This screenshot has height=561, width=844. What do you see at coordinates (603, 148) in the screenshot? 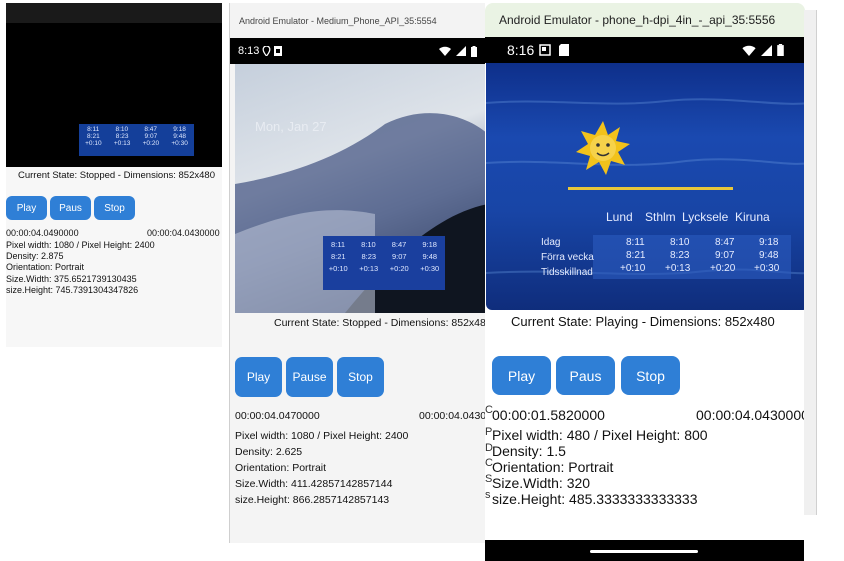
I see `sun-icon` at bounding box center [603, 148].